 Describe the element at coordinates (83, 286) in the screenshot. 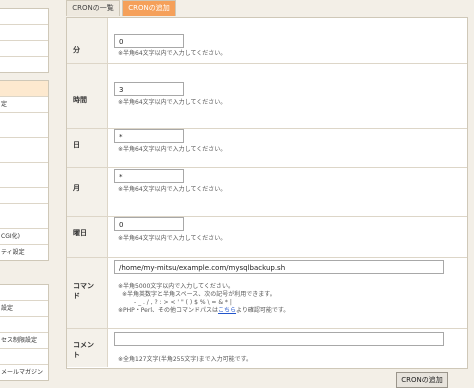

I see `command-label: コマン` at that location.